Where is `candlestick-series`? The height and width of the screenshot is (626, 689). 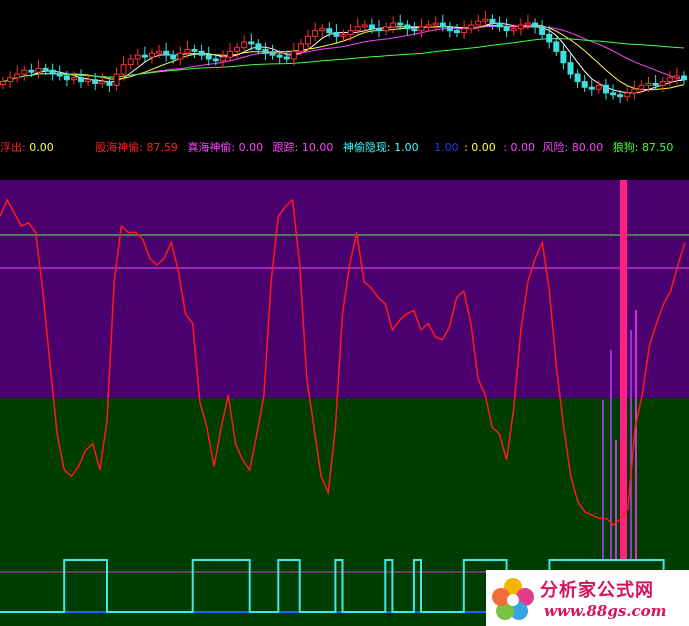
candlestick-series is located at coordinates (343, 57).